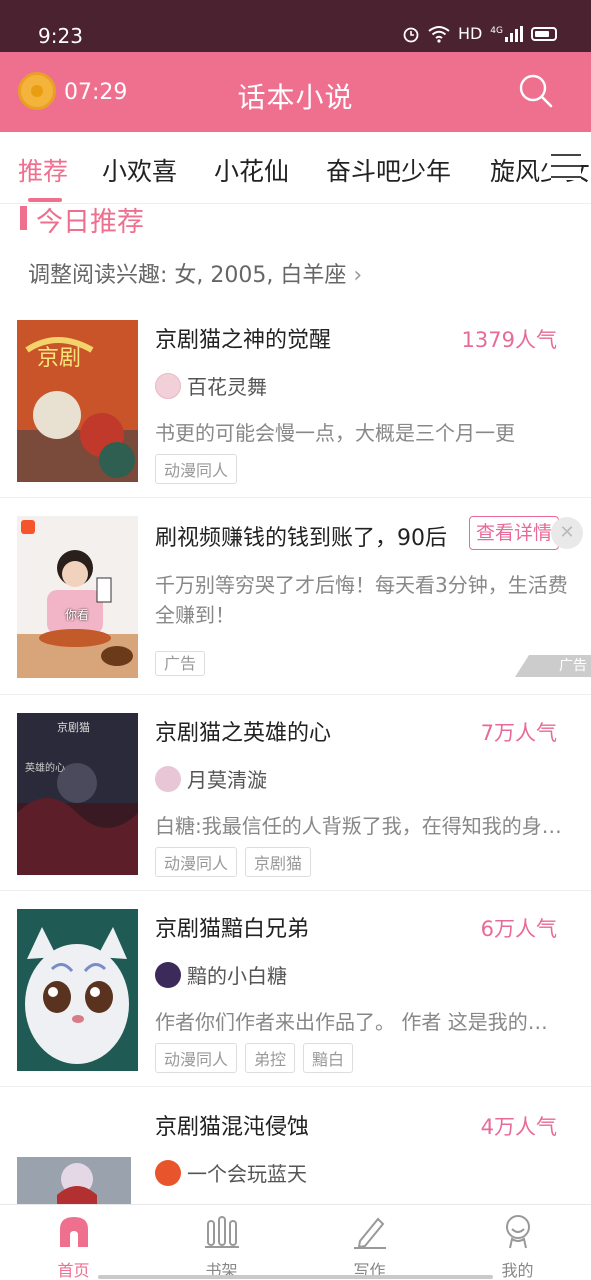  What do you see at coordinates (59, 358) in the screenshot?
I see `svg-text: 京剧` at bounding box center [59, 358].